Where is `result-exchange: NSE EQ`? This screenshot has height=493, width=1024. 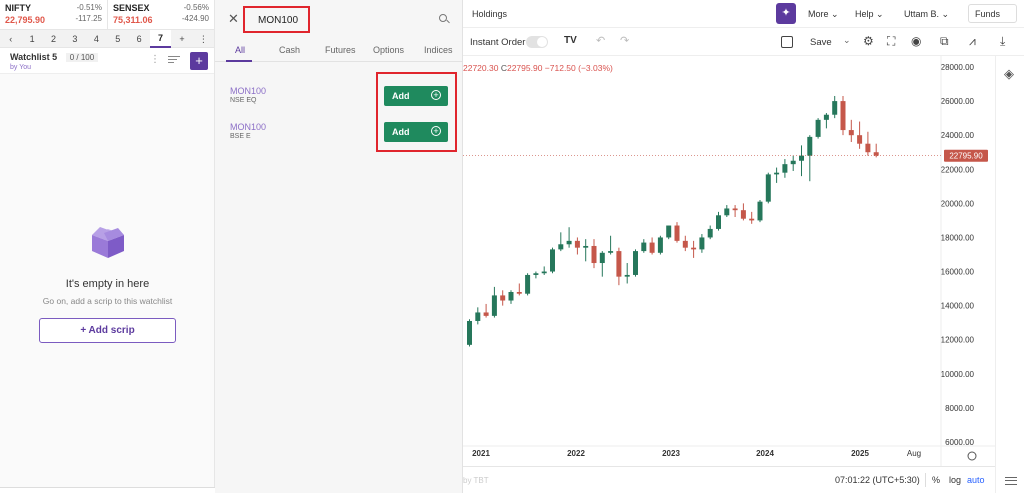 result-exchange: NSE EQ is located at coordinates (243, 100).